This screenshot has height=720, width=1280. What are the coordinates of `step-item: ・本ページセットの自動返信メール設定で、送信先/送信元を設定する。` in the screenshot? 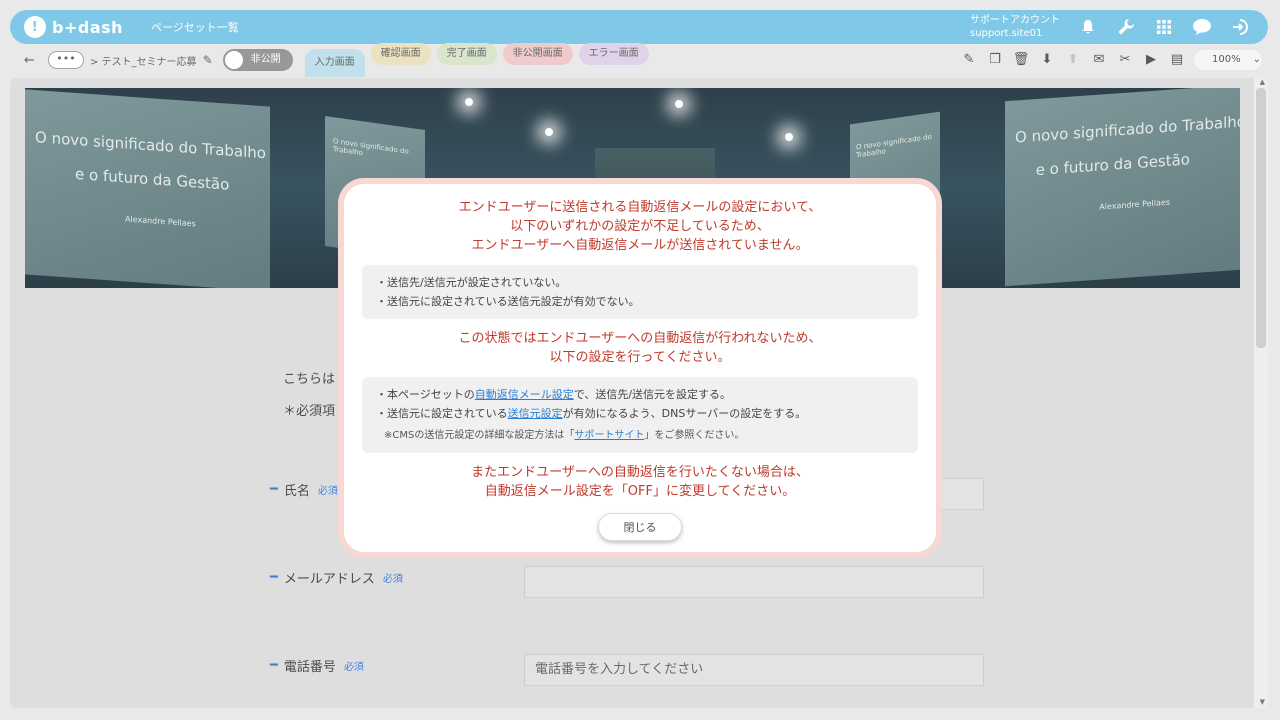 It's located at (640, 394).